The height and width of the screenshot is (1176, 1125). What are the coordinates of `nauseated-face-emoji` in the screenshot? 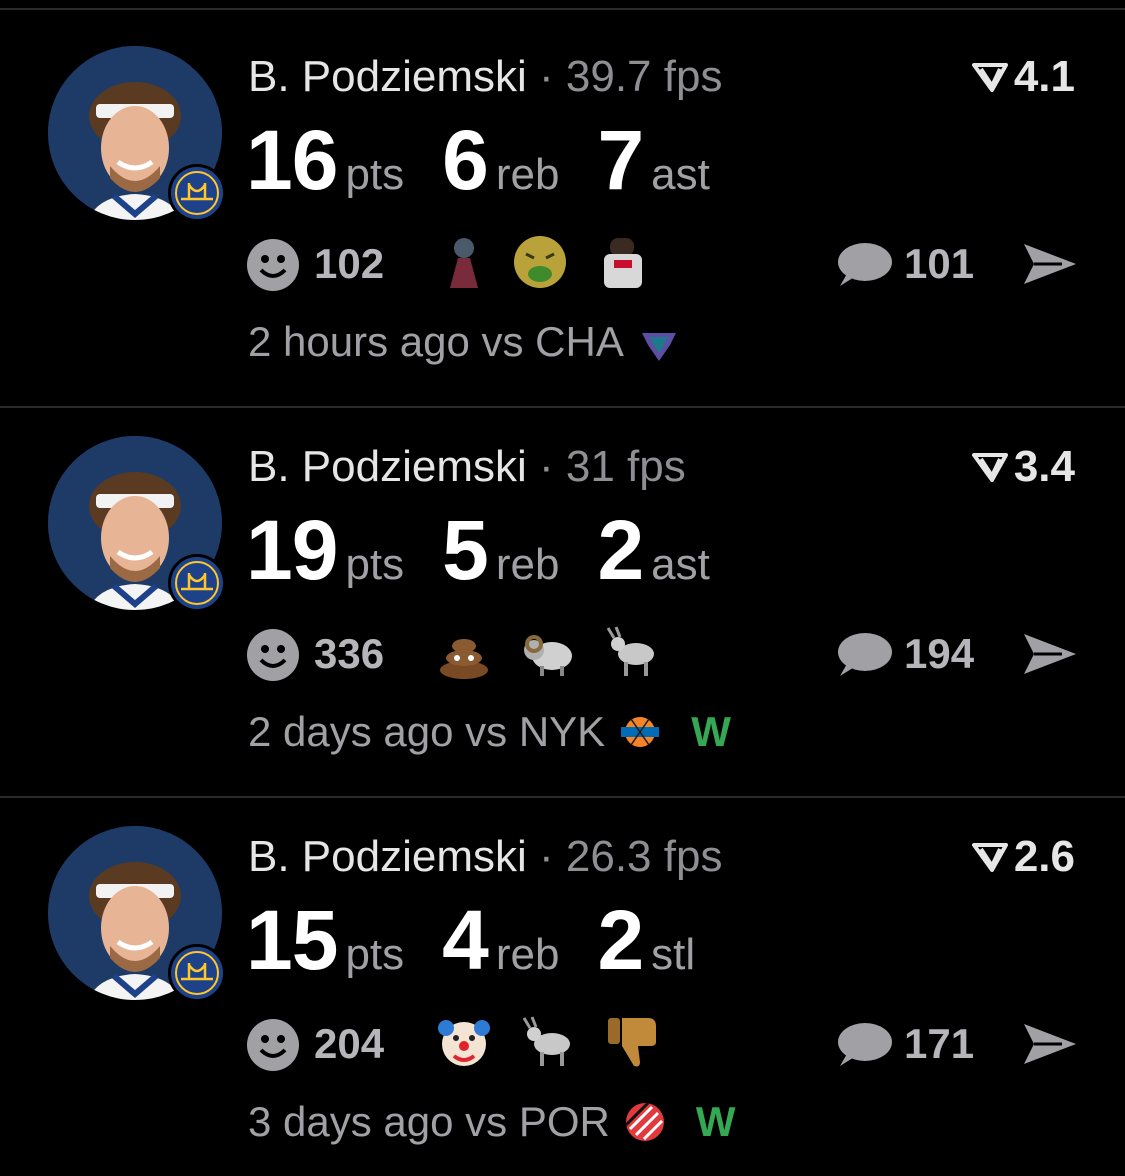 It's located at (540, 262).